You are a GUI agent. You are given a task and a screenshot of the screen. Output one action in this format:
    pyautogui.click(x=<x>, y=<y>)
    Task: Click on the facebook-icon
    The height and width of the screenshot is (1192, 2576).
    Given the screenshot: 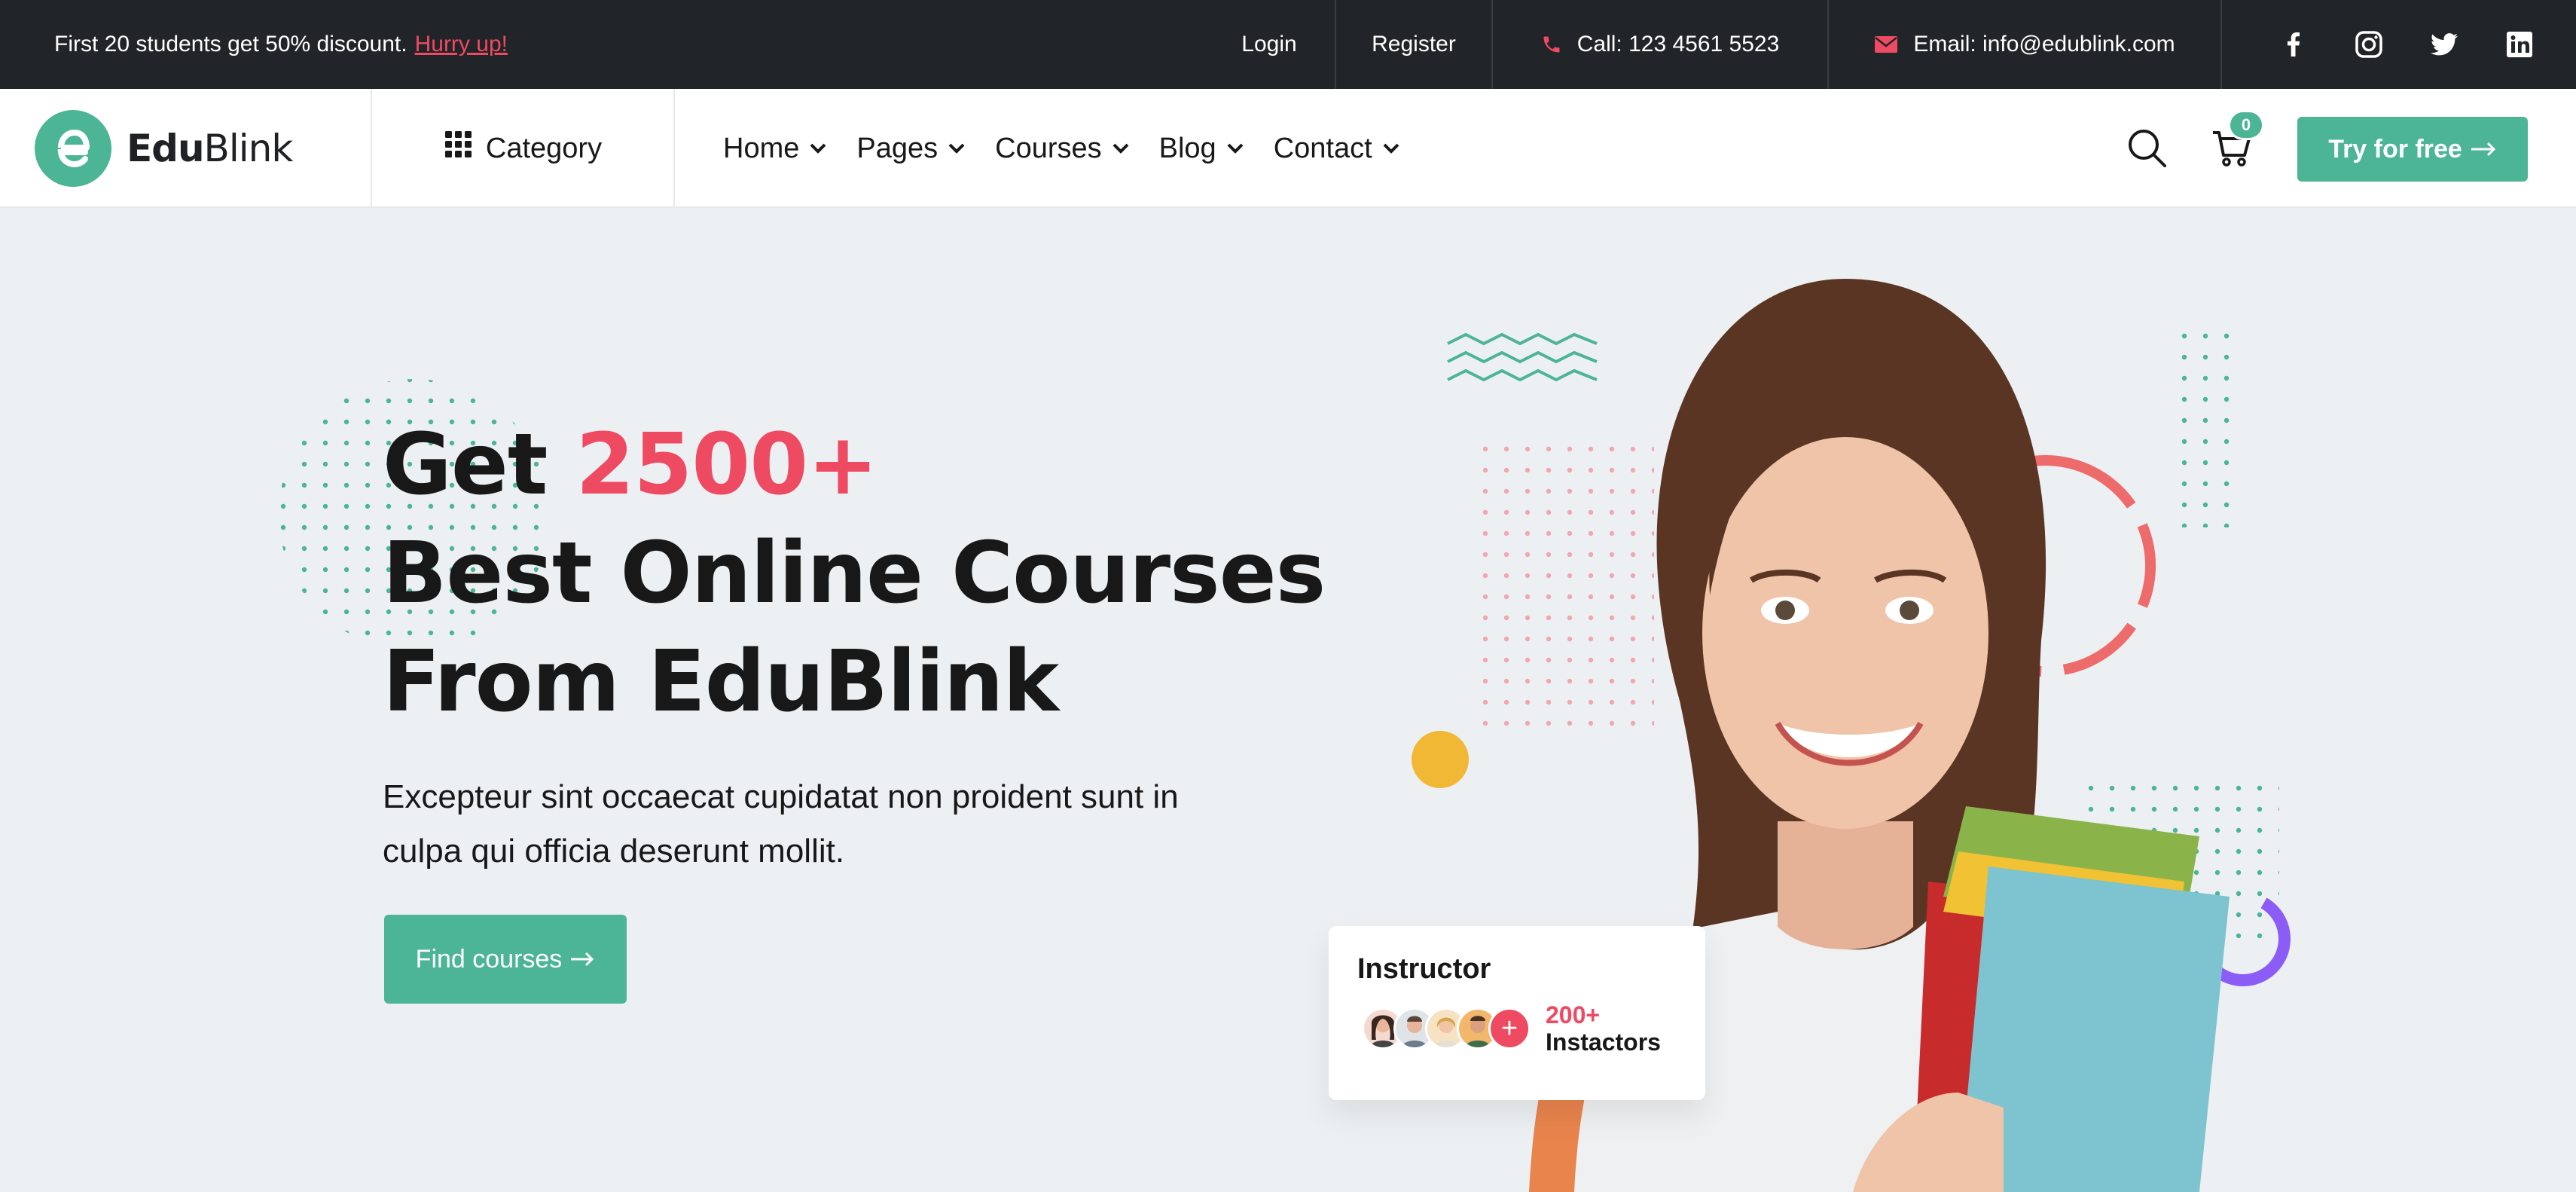 What is the action you would take?
    pyautogui.click(x=2294, y=45)
    